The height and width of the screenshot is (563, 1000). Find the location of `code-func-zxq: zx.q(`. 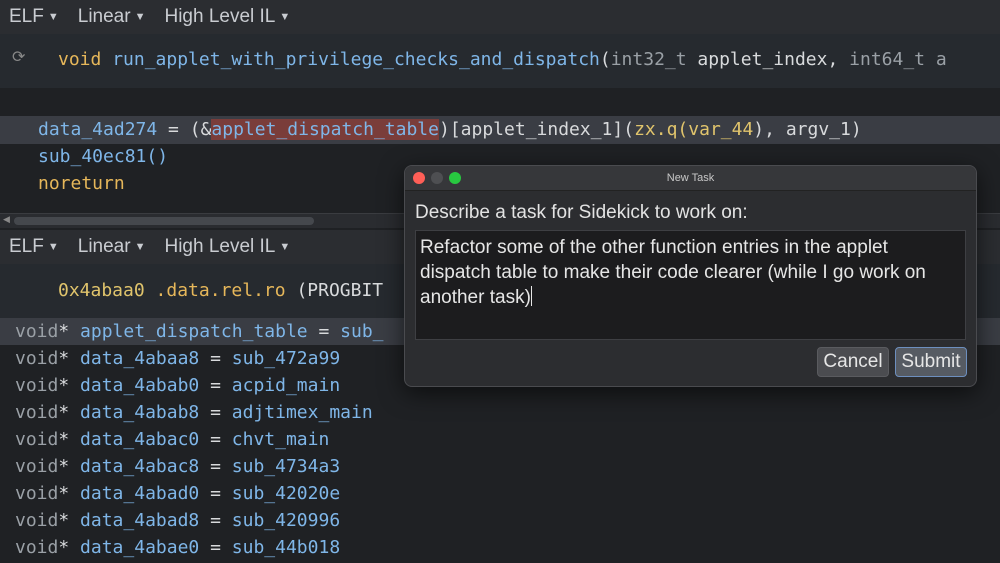

code-func-zxq: zx.q( is located at coordinates (661, 129).